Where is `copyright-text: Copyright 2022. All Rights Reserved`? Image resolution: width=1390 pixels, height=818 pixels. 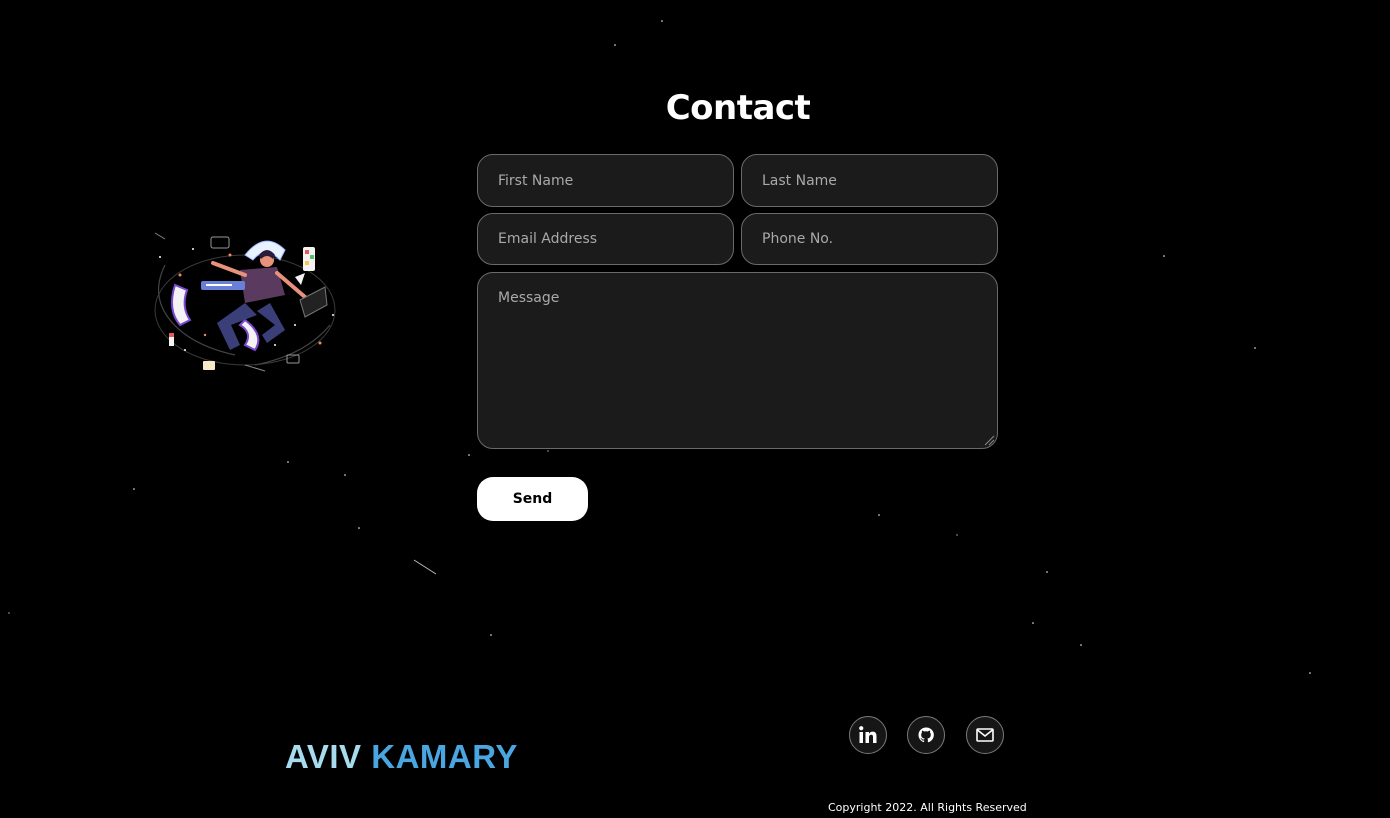
copyright-text: Copyright 2022. All Rights Reserved is located at coordinates (927, 807).